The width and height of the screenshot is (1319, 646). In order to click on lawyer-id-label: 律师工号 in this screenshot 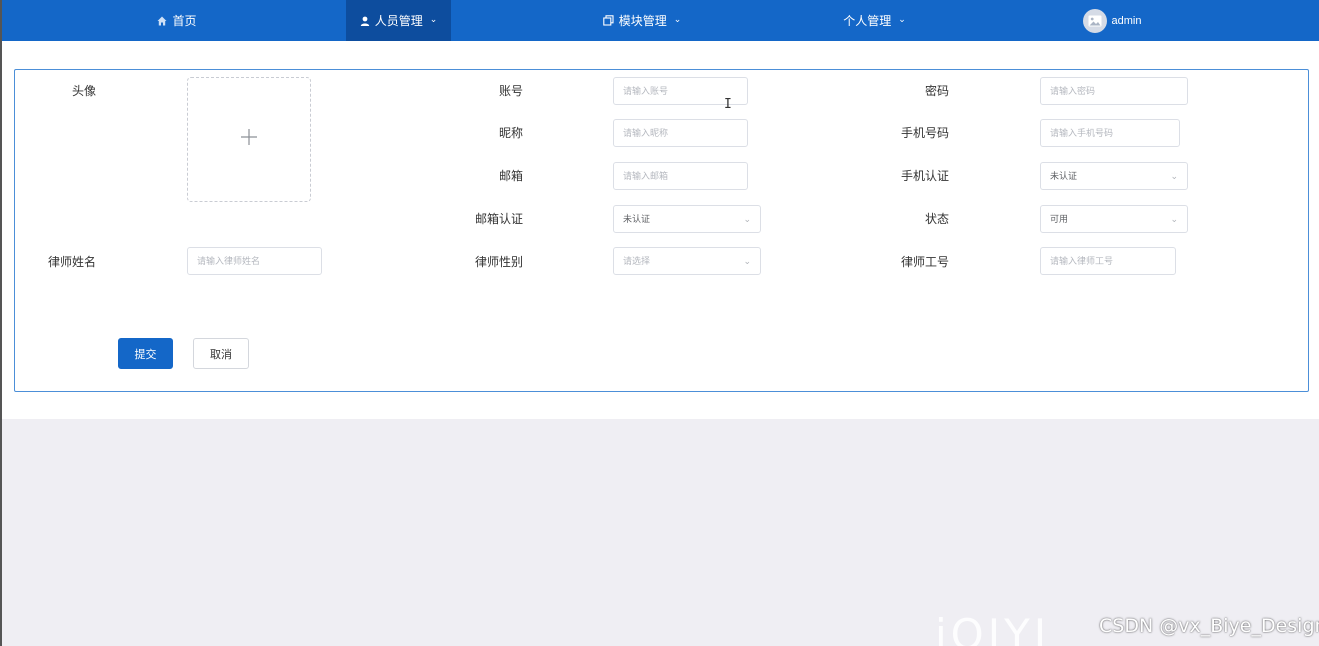, I will do `click(924, 262)`.